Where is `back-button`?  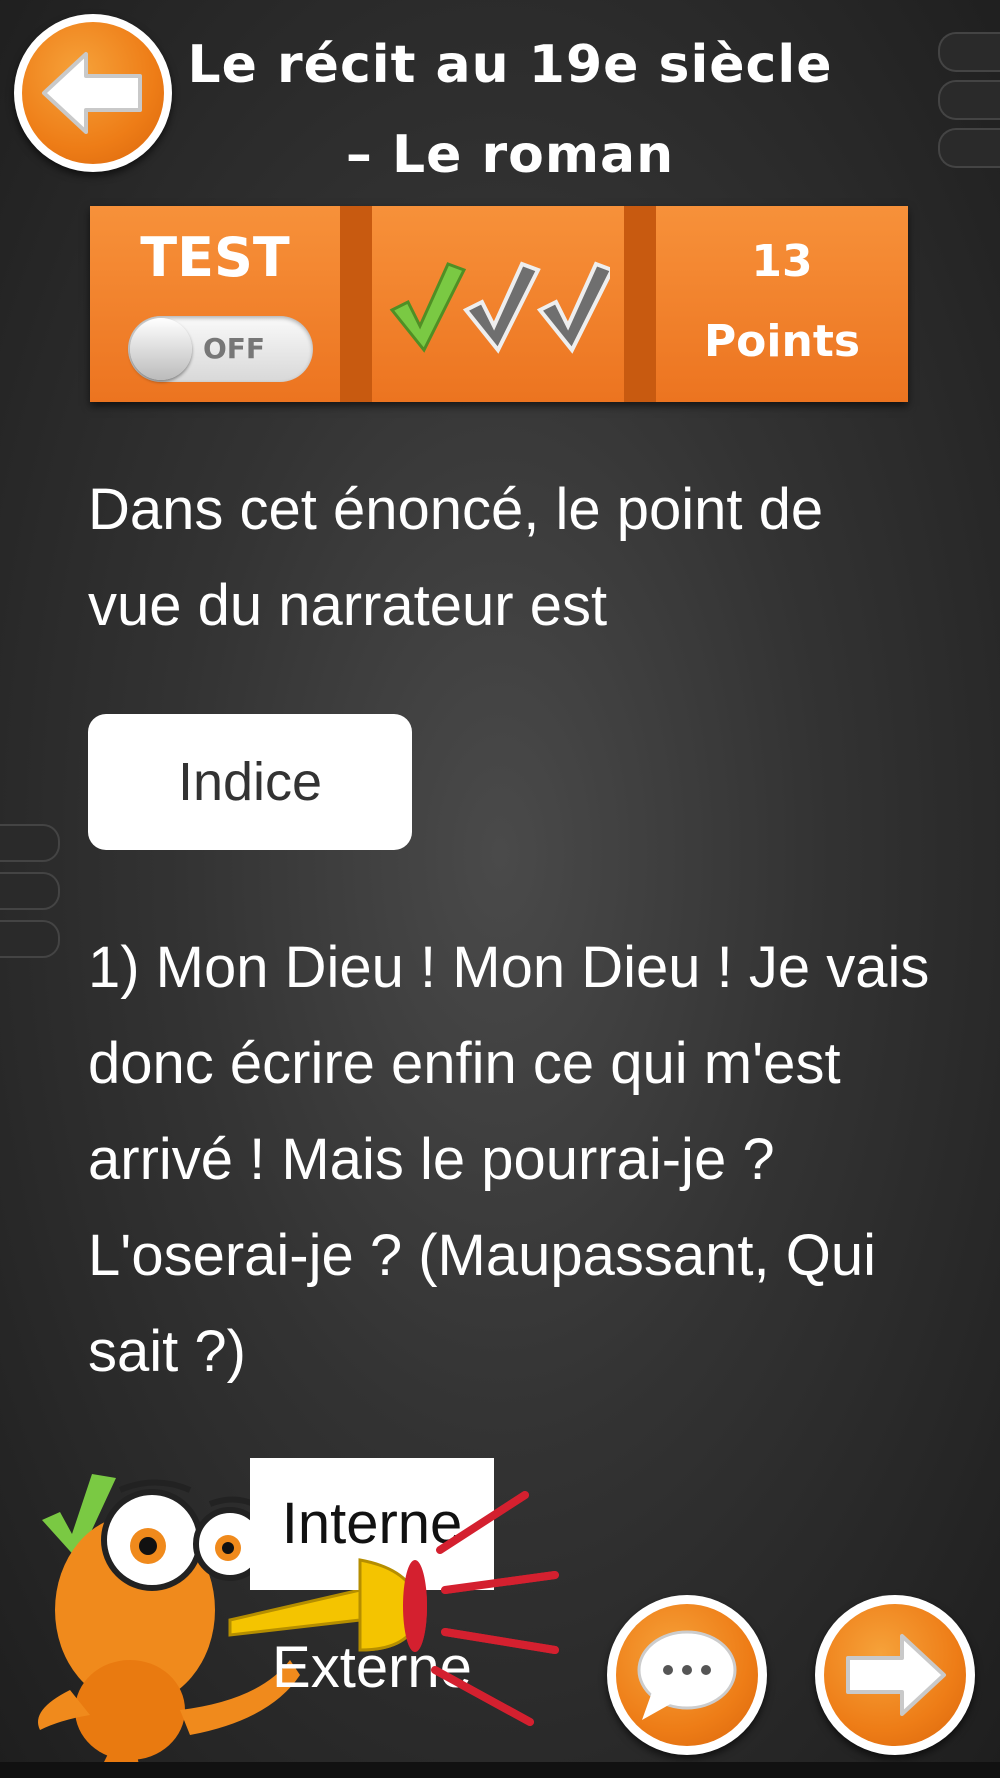 back-button is located at coordinates (93, 93).